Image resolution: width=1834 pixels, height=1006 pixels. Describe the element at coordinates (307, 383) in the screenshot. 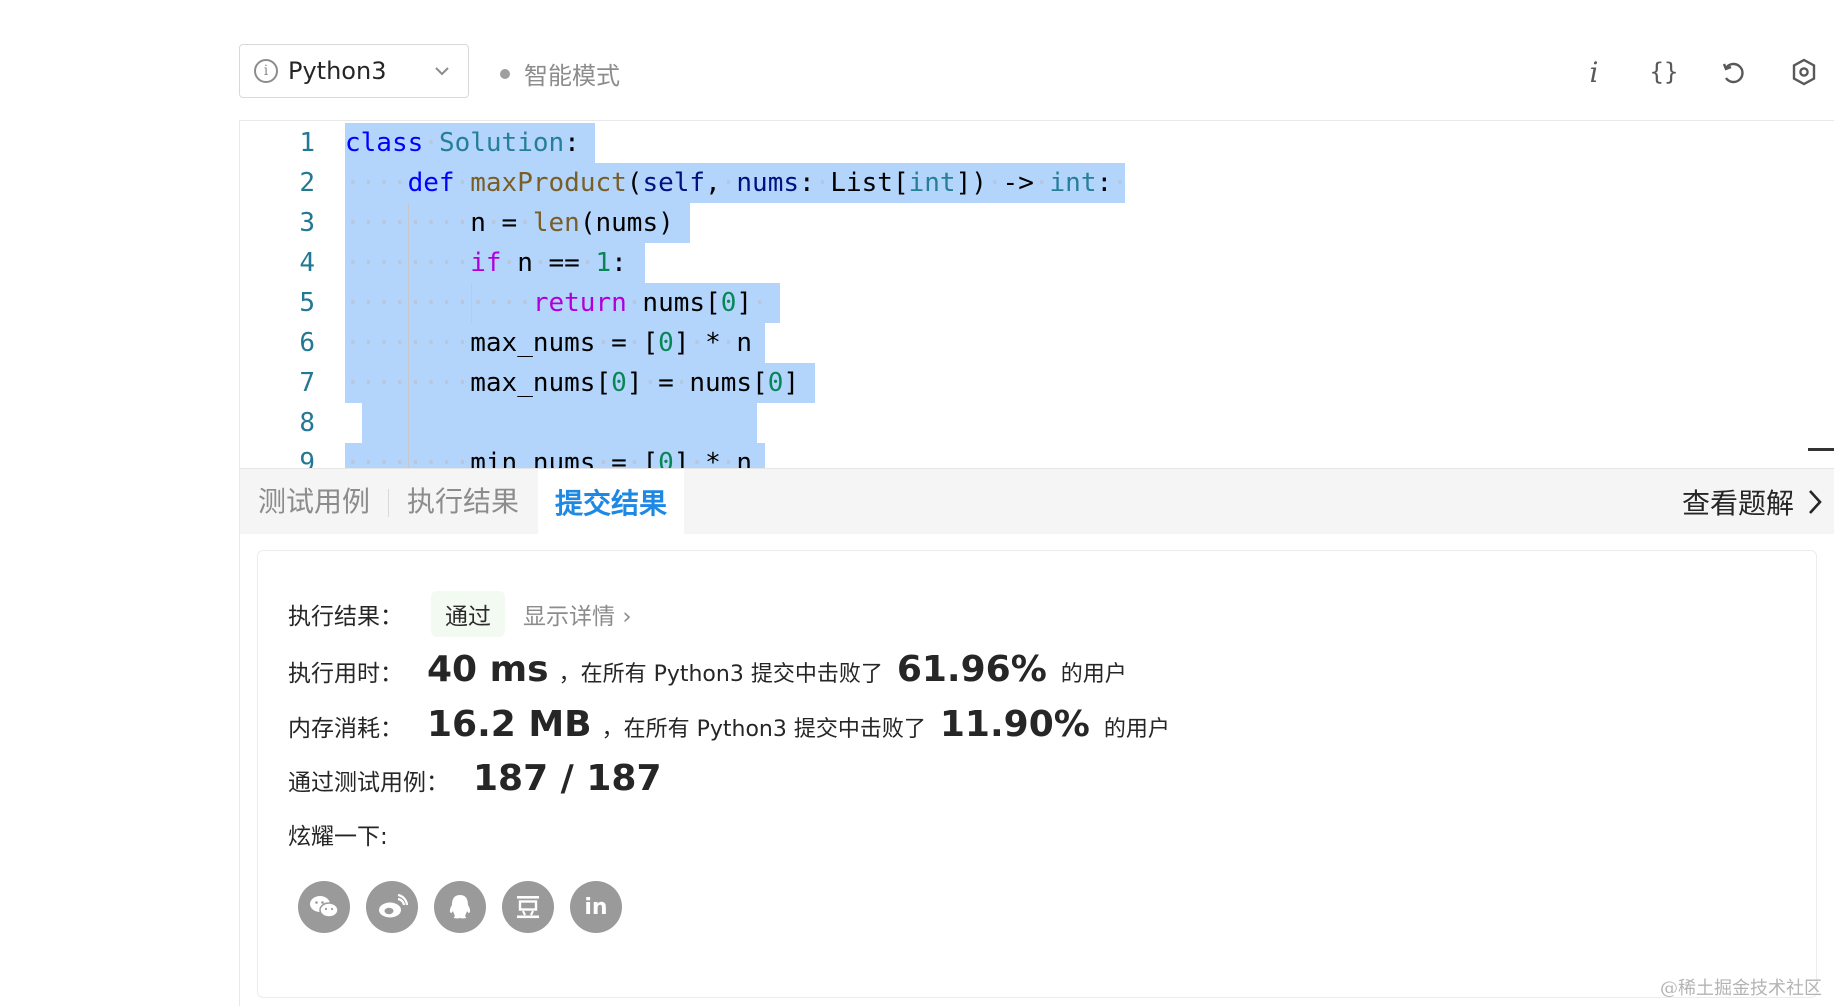

I see `line-number: 7` at that location.